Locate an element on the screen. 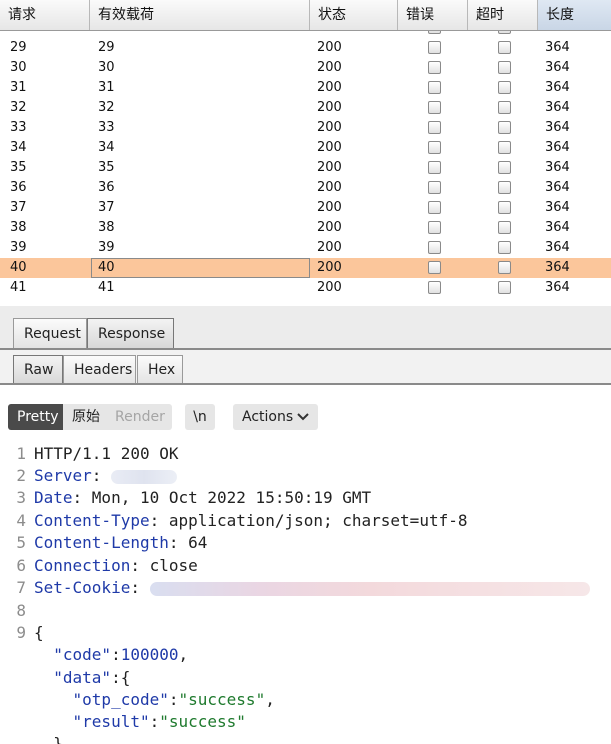 This screenshot has height=744, width=611. table-row: 39 39 200 364 is located at coordinates (305, 248).